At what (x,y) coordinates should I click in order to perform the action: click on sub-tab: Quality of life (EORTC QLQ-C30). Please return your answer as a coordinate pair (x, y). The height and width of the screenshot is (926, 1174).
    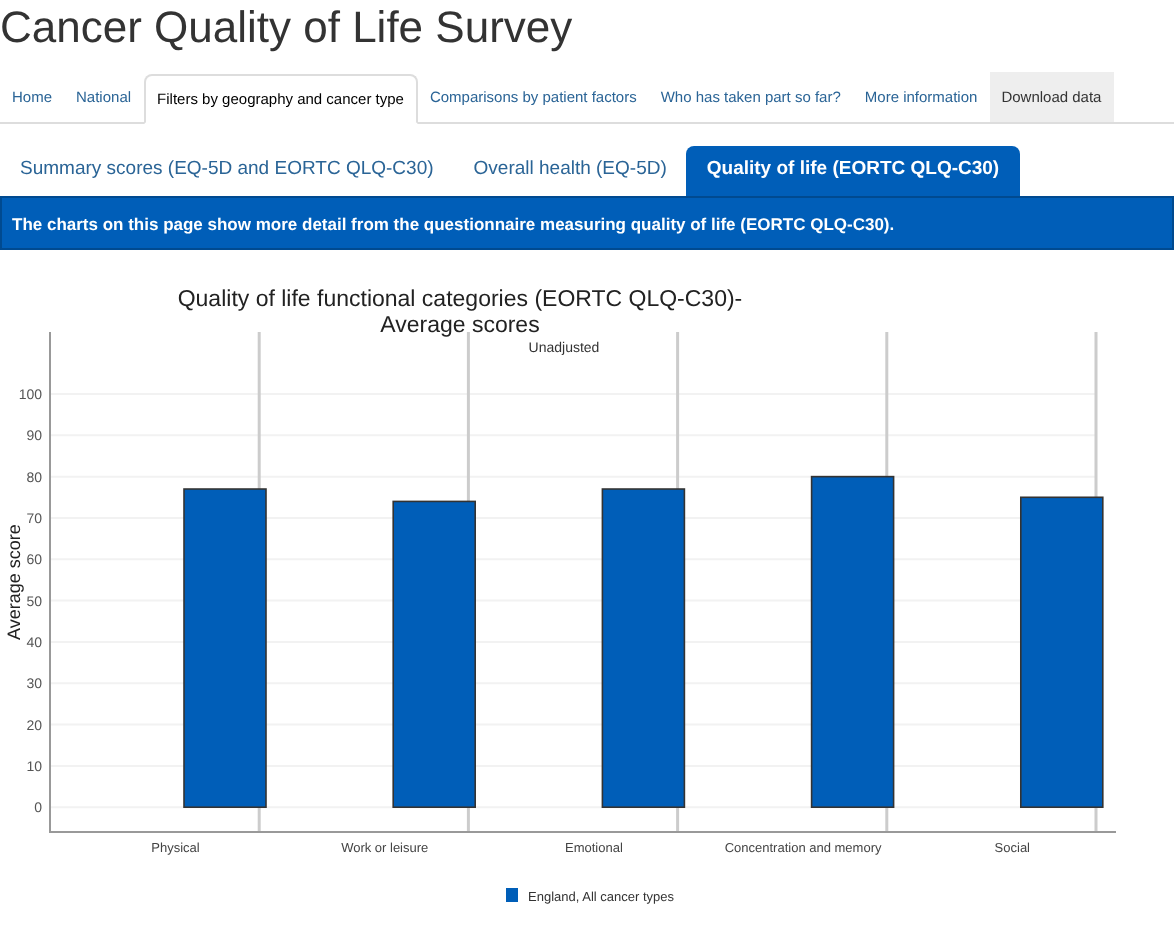
    Looking at the image, I should click on (853, 171).